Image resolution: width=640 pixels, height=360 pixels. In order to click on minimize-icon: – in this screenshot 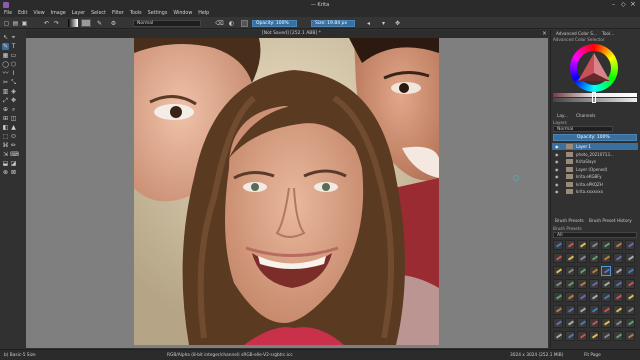, I will do `click(613, 4)`.